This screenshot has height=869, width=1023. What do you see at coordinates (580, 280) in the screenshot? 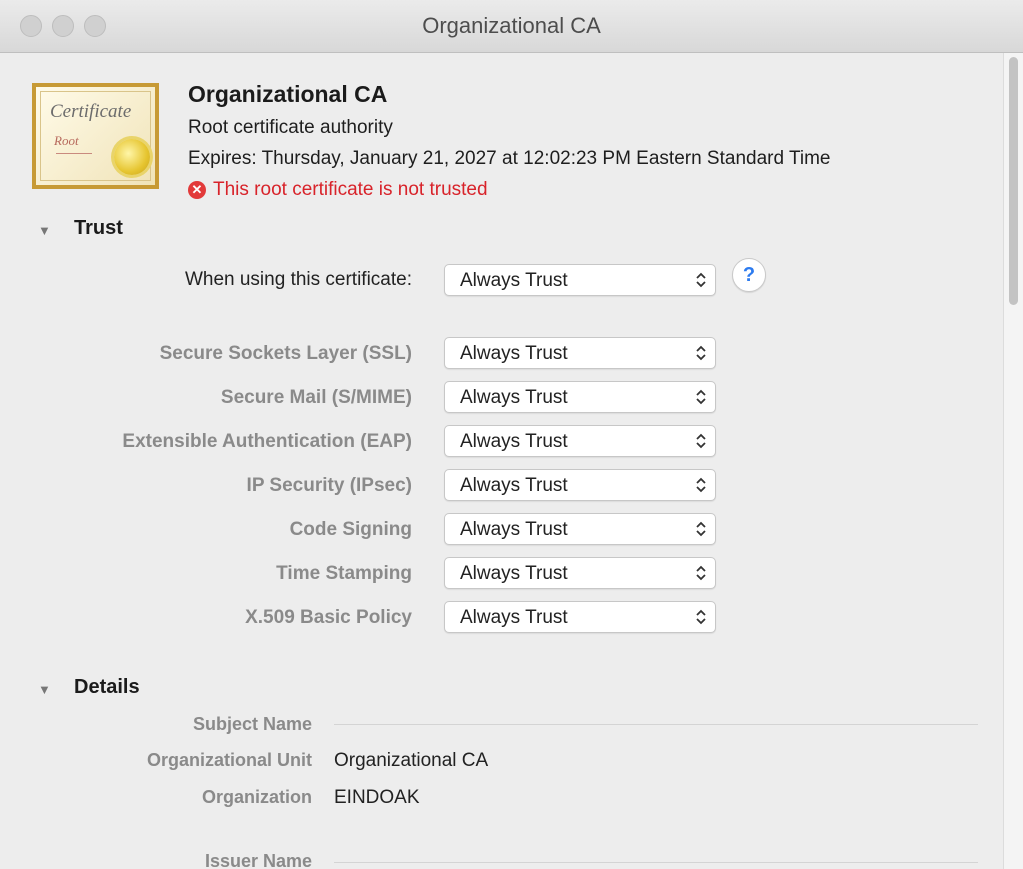
I see `when-using-popup: Always Trust` at bounding box center [580, 280].